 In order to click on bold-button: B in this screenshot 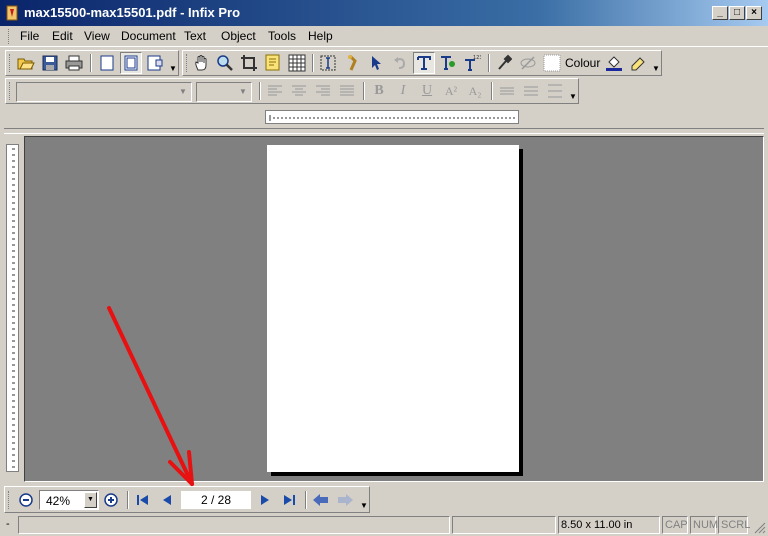, I will do `click(379, 91)`.